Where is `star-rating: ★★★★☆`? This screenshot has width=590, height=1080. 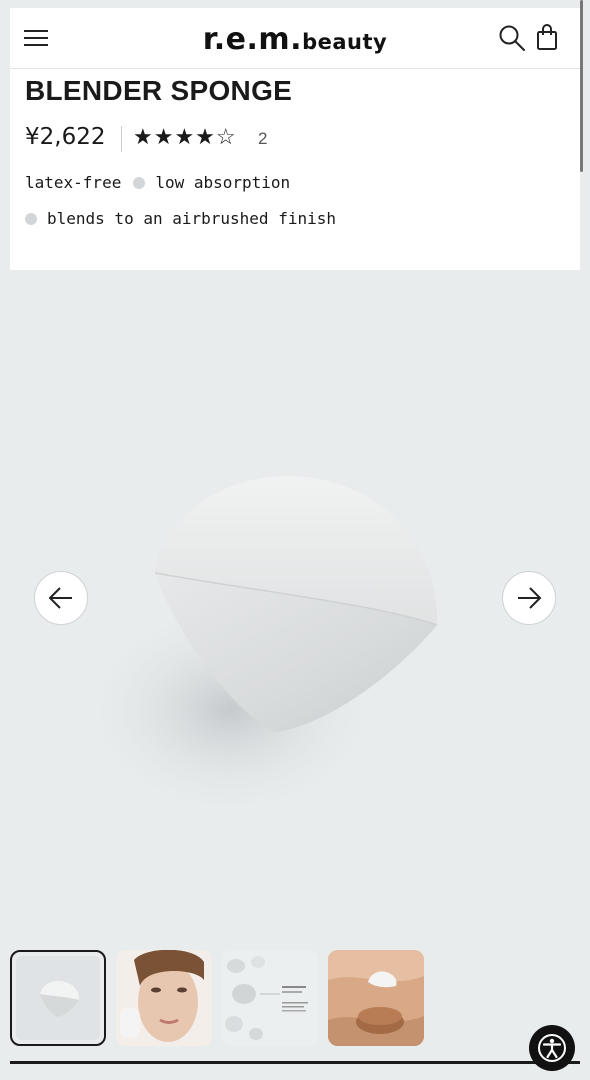
star-rating: ★★★★☆ is located at coordinates (185, 137).